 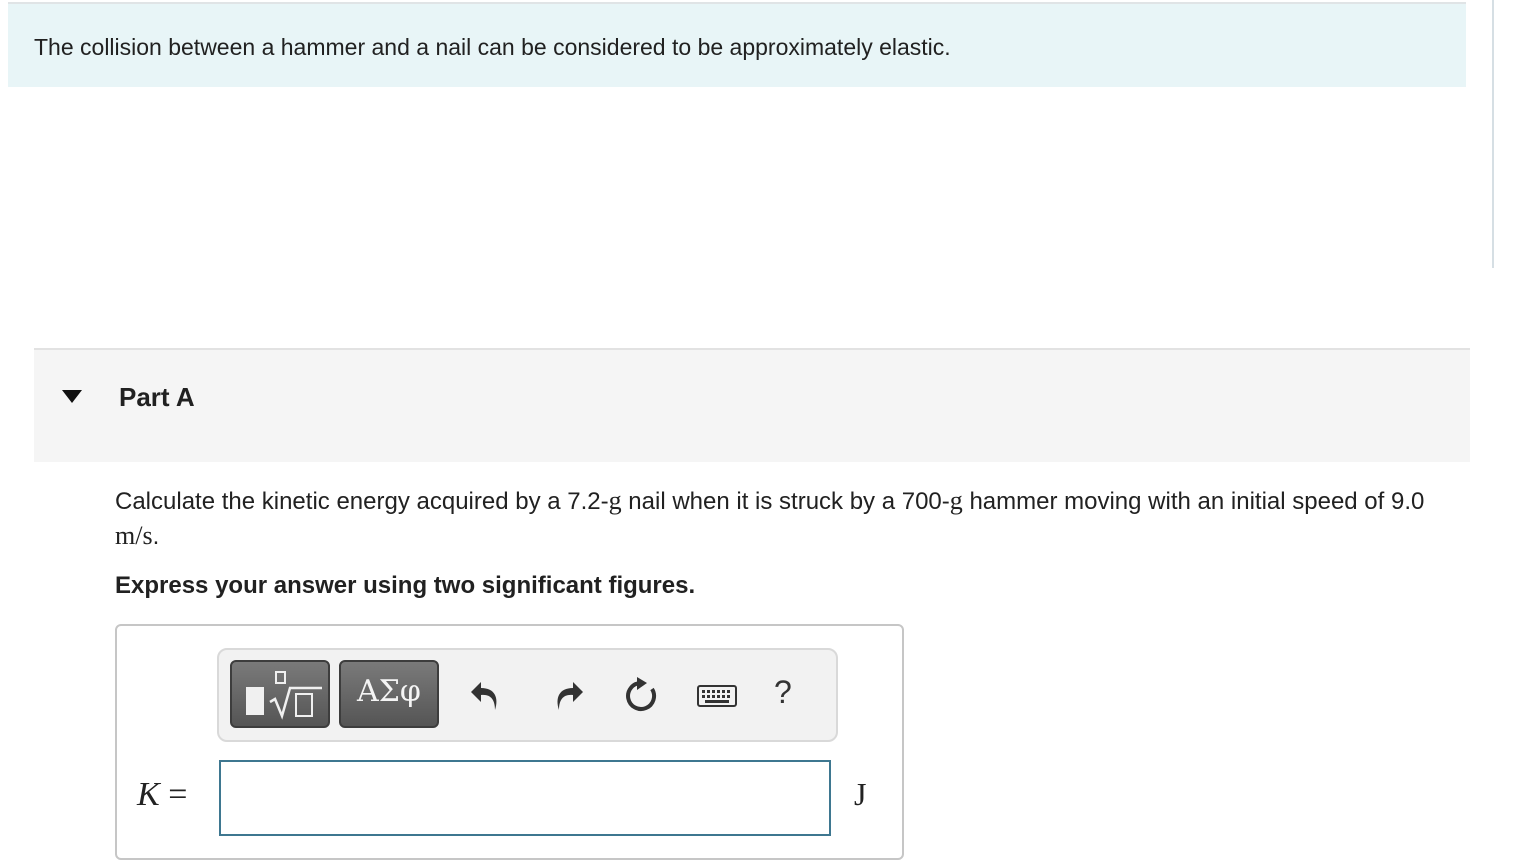 I want to click on symbols-label: ΑΣφ, so click(x=389, y=691).